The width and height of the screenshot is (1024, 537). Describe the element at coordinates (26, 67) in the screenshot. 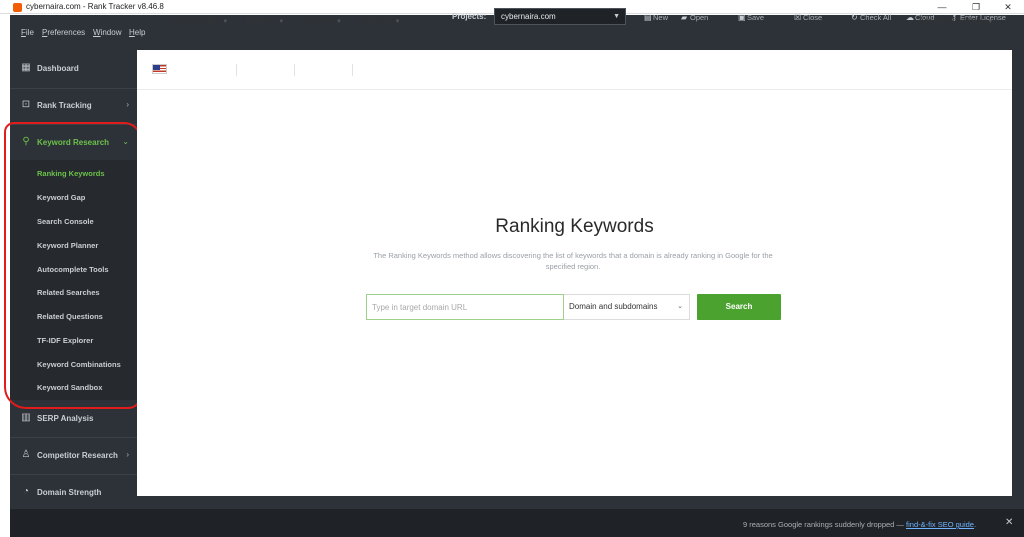

I see `dashboard-icon: ▦` at that location.